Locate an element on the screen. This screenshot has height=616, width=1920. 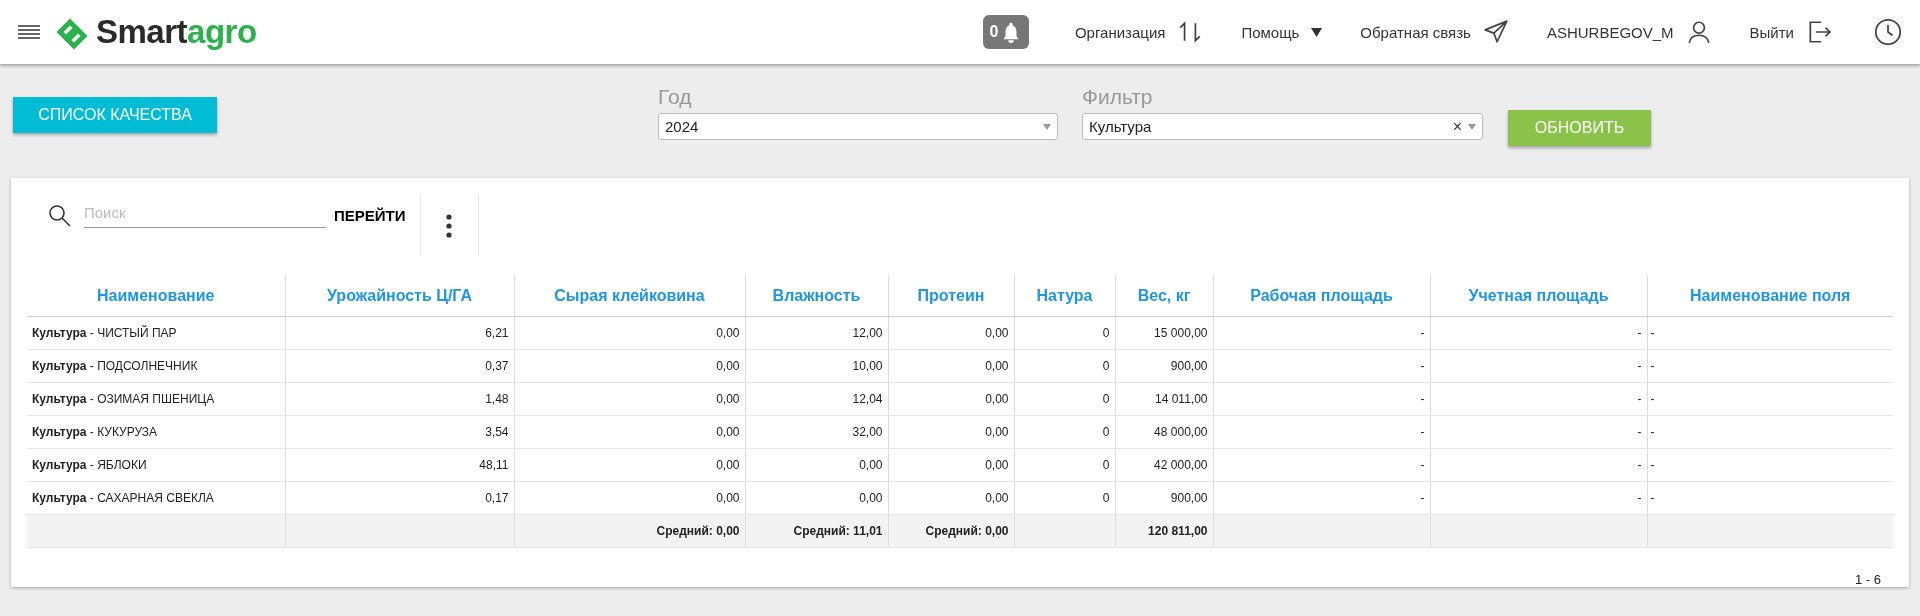
table-cell: 32,00 is located at coordinates (816, 432).